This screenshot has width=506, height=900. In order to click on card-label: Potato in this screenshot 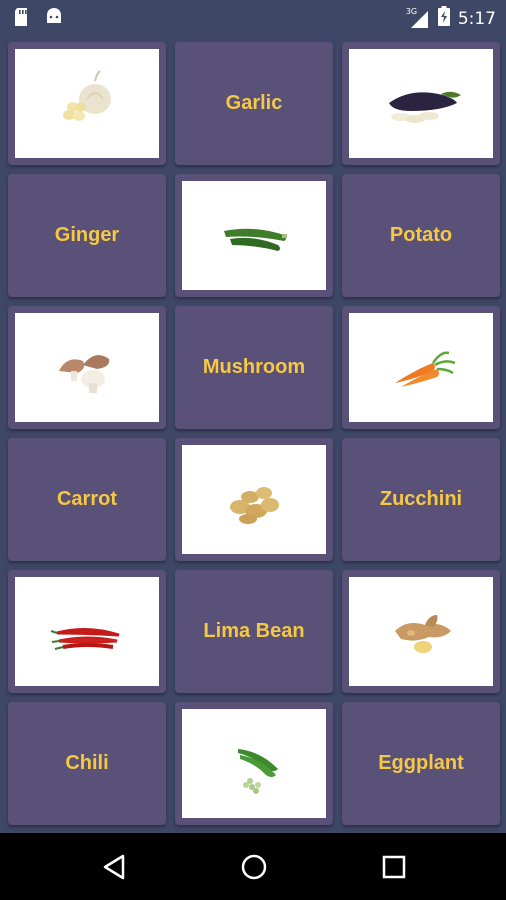, I will do `click(421, 235)`.